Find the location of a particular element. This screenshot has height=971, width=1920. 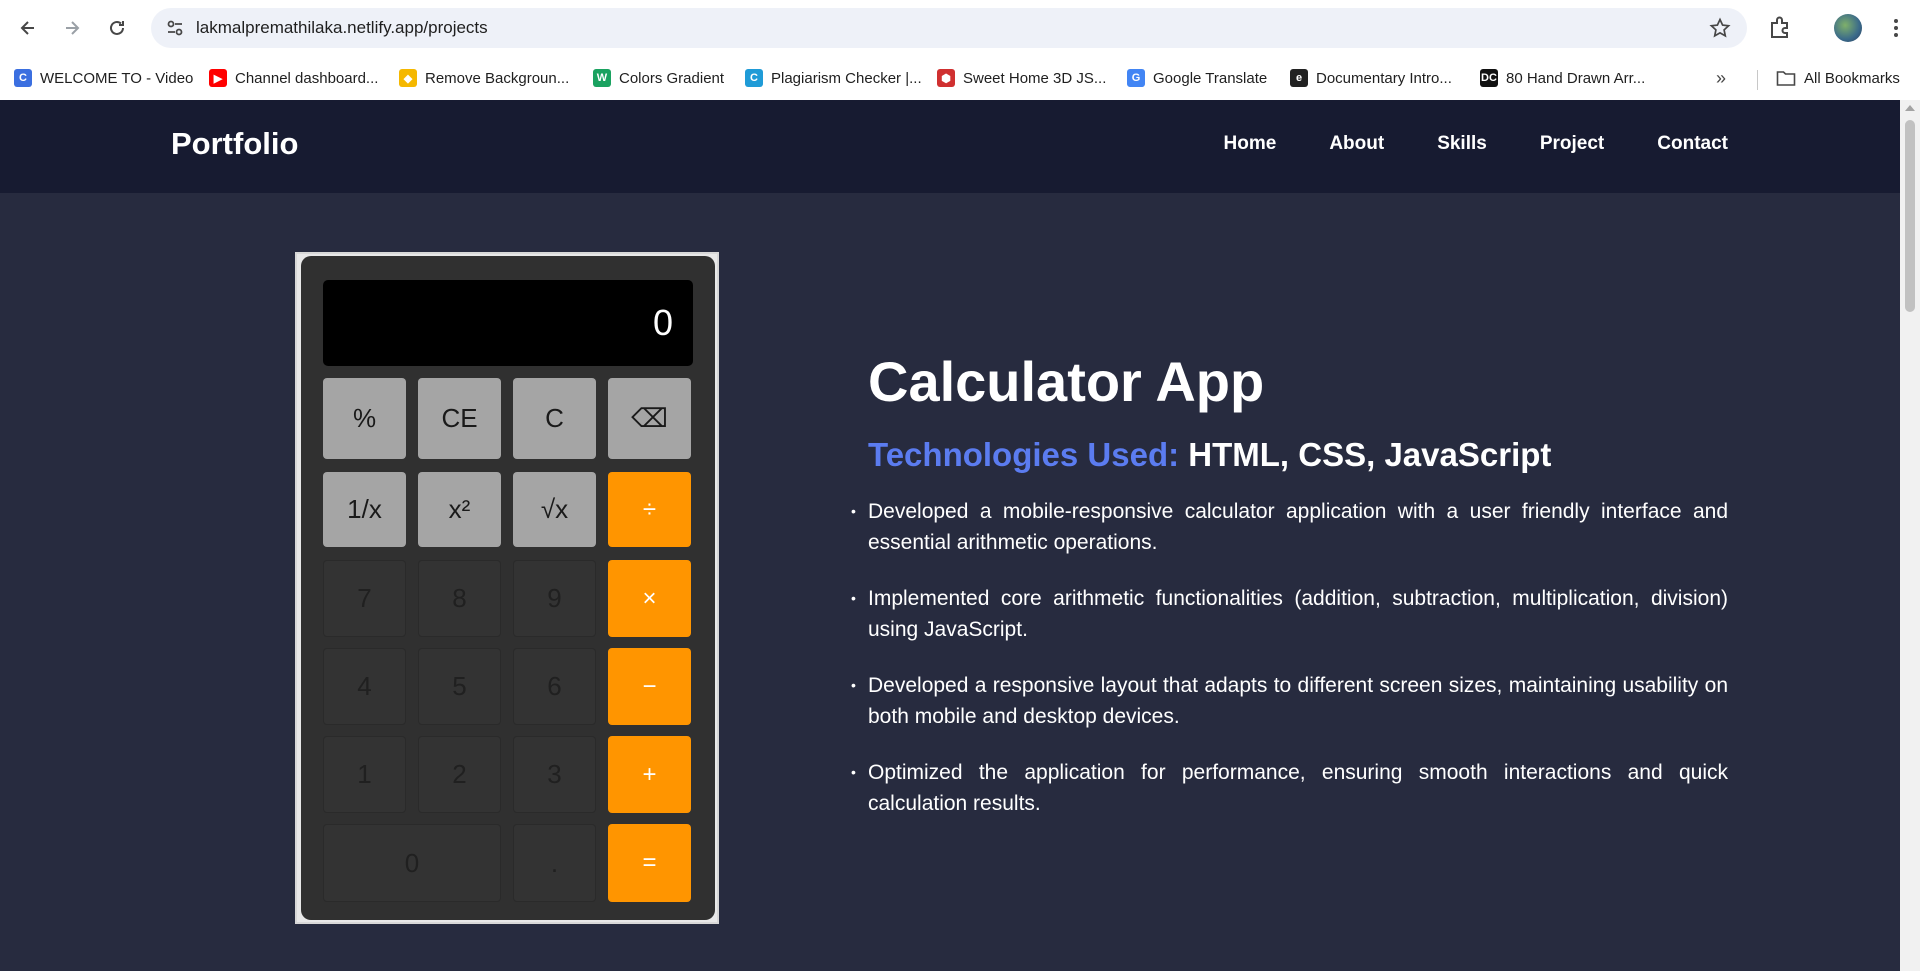

calculator: 0 % CE C ⌫ 1/x x² √x ÷ 7 8 9 × 4 5 6− 1 2 3 +0. = is located at coordinates (508, 588).